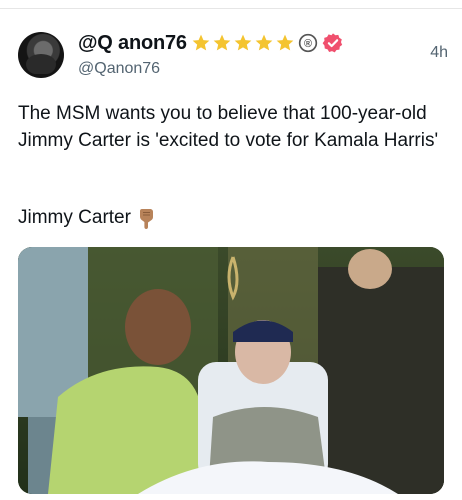 The height and width of the screenshot is (500, 462). What do you see at coordinates (263, 55) in the screenshot?
I see `post-header: @Q anon76 ® @Qanon76 4h` at bounding box center [263, 55].